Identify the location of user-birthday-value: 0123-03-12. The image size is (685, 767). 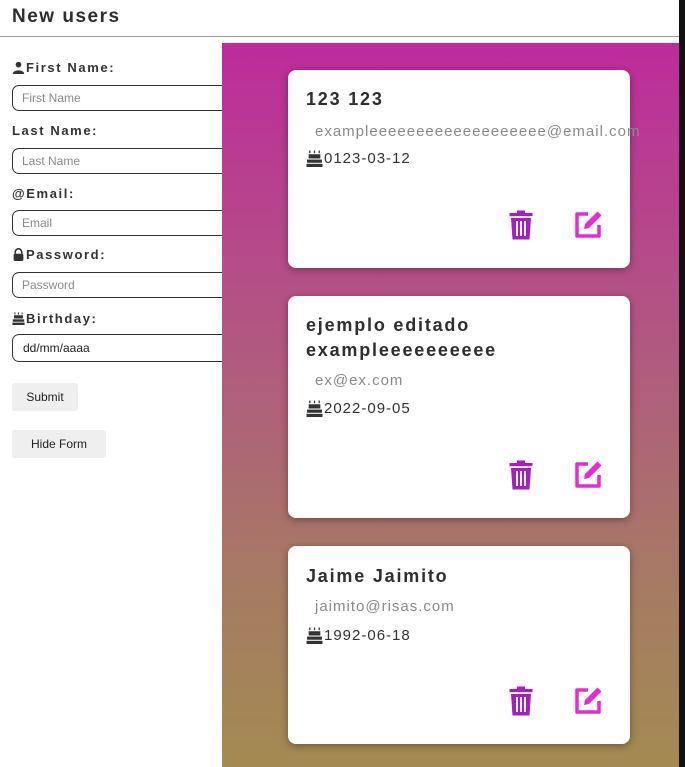
(367, 158).